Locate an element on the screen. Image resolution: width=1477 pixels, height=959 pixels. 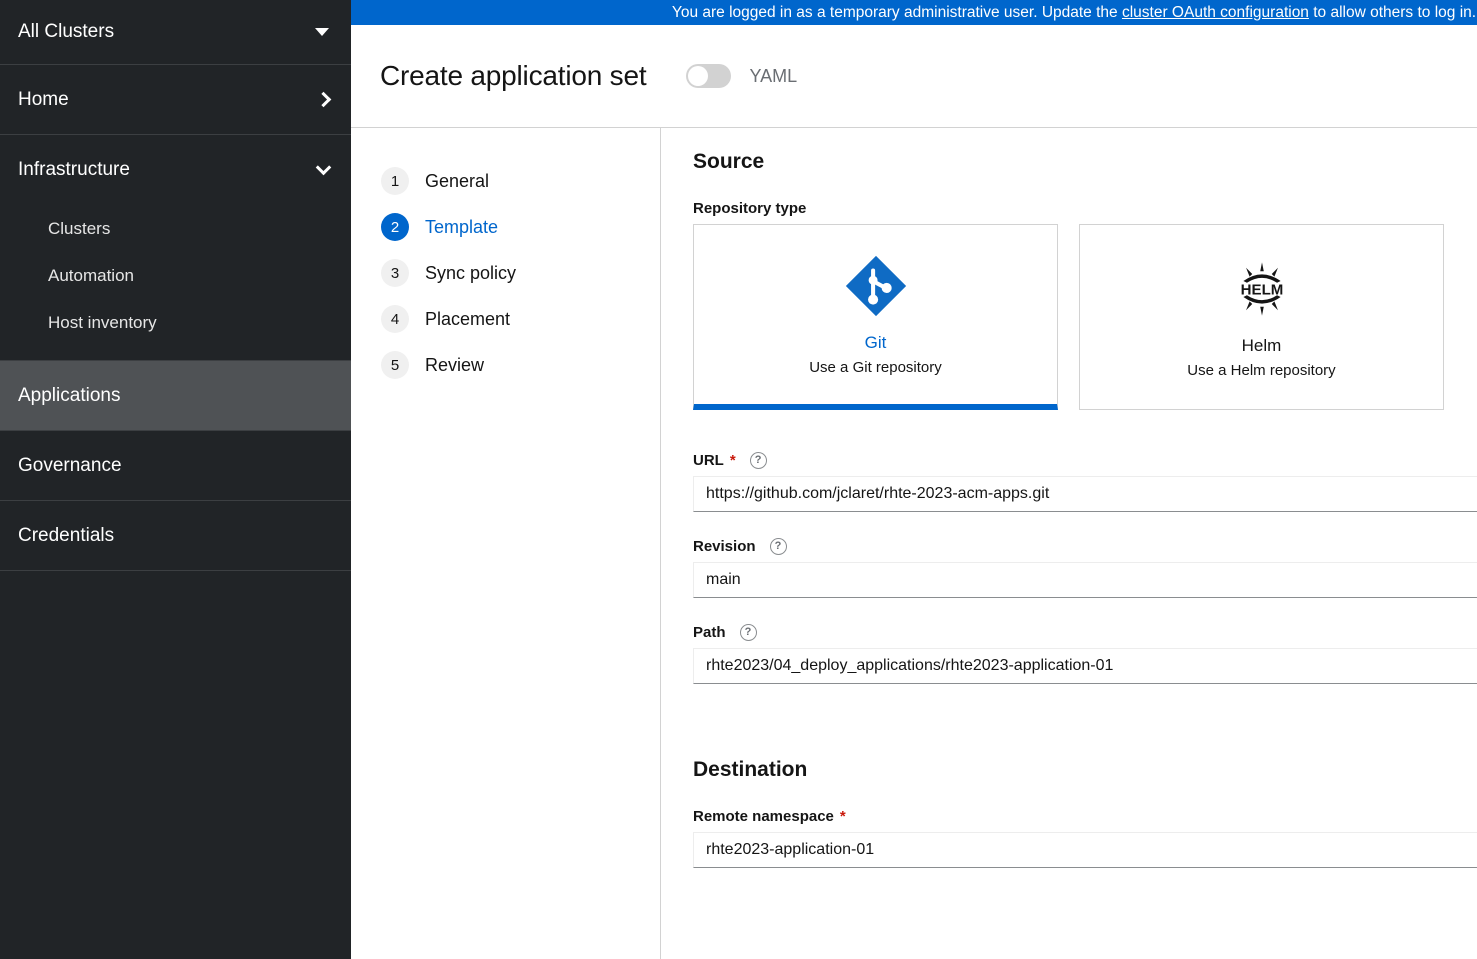
sidebar-item-infrastructure-label: Infrastructure is located at coordinates (74, 169).